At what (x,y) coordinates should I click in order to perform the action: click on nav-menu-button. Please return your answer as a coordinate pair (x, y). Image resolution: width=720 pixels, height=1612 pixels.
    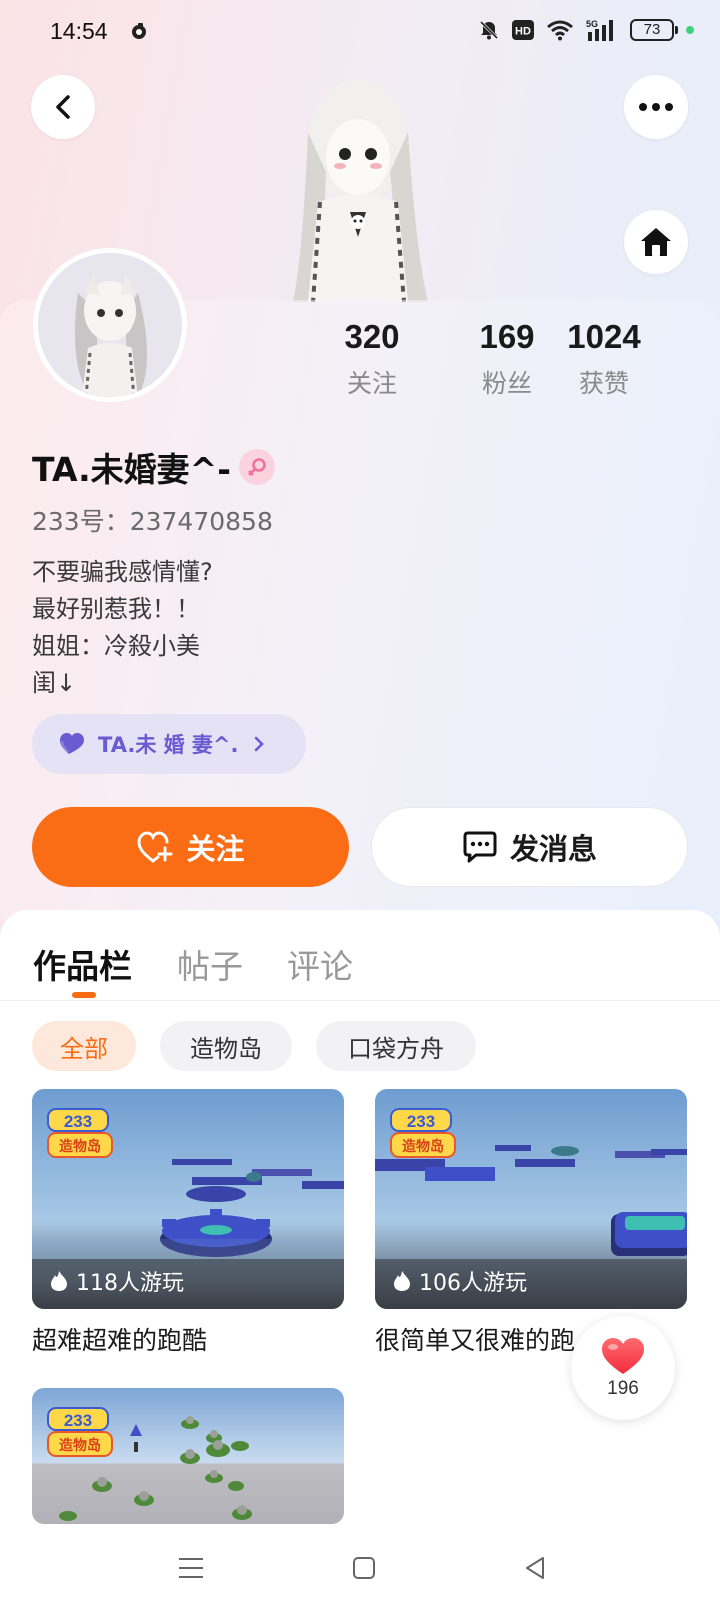
    Looking at the image, I should click on (191, 1568).